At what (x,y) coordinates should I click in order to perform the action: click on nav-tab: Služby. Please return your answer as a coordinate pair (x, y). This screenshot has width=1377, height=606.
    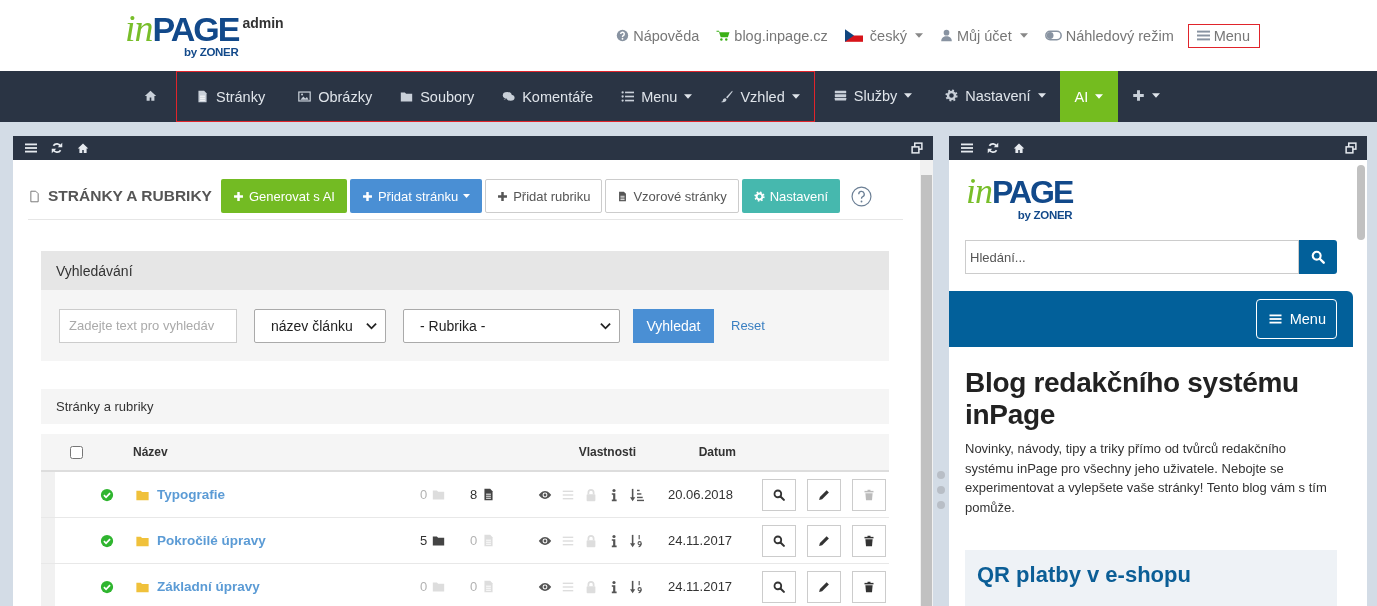
    Looking at the image, I should click on (873, 95).